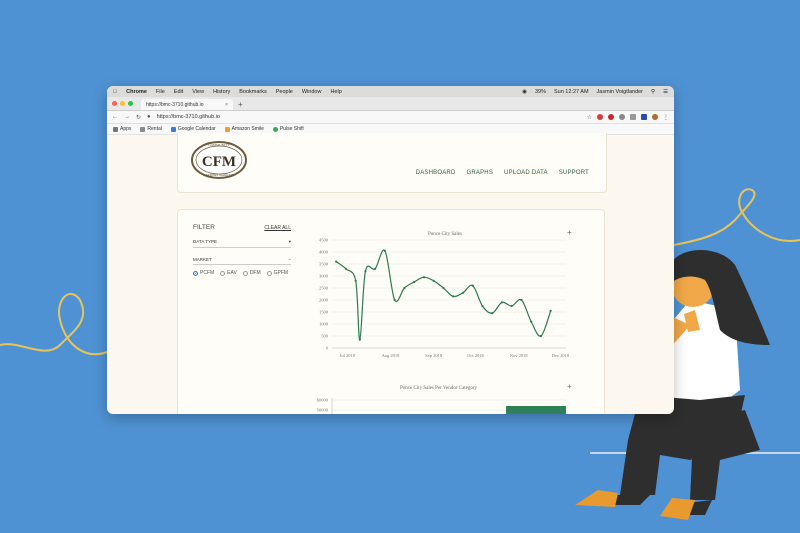 Image resolution: width=800 pixels, height=533 pixels. What do you see at coordinates (202, 259) in the screenshot?
I see `market-label: MARKET` at bounding box center [202, 259].